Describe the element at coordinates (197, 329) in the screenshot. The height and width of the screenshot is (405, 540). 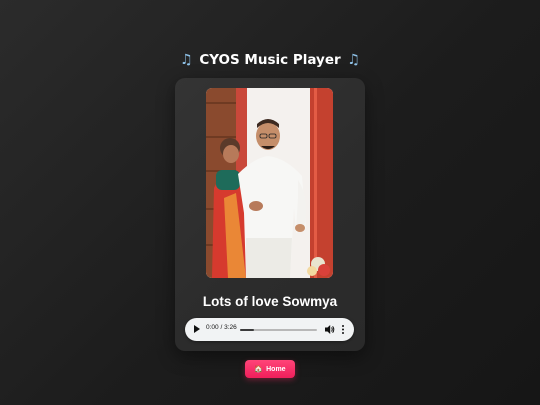
I see `play-icon` at that location.